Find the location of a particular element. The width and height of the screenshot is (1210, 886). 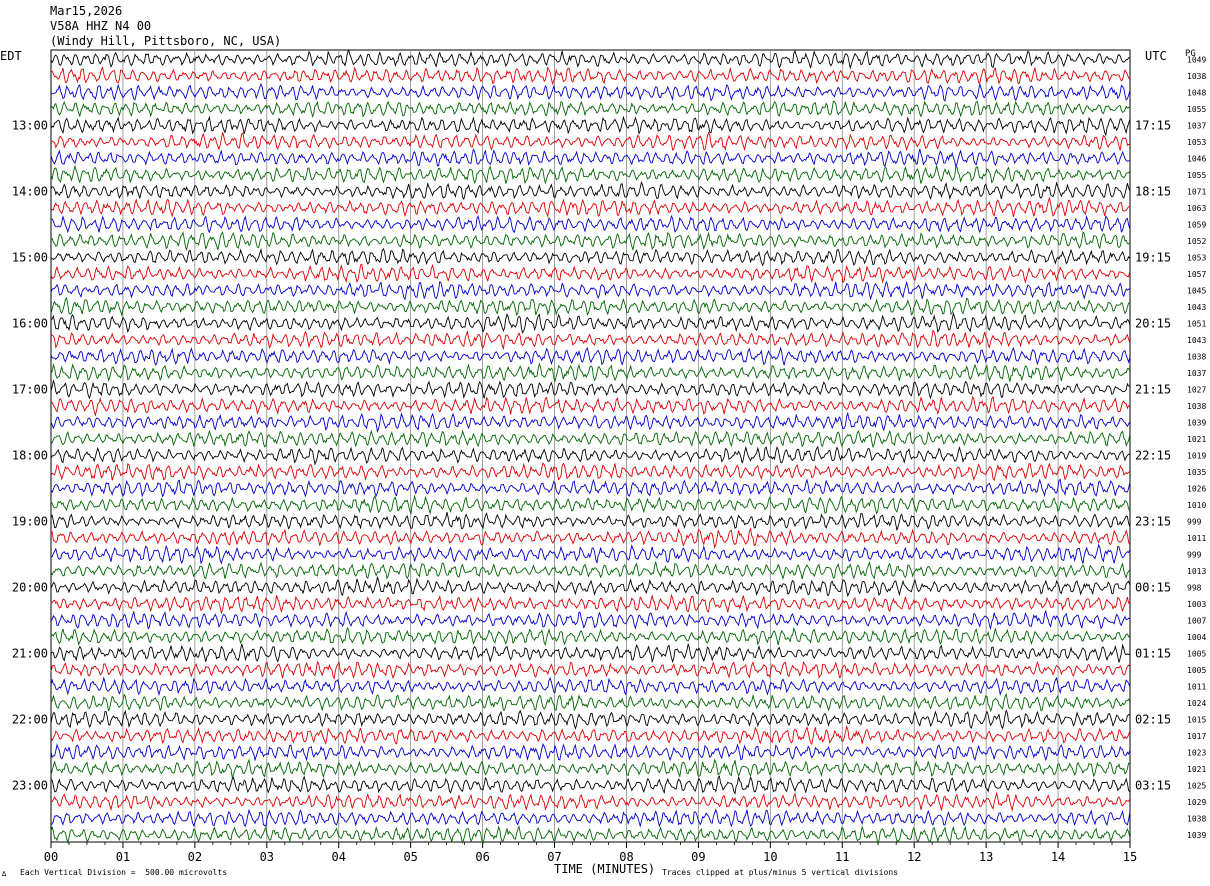

x-tick-label: 00 is located at coordinates (51, 857).